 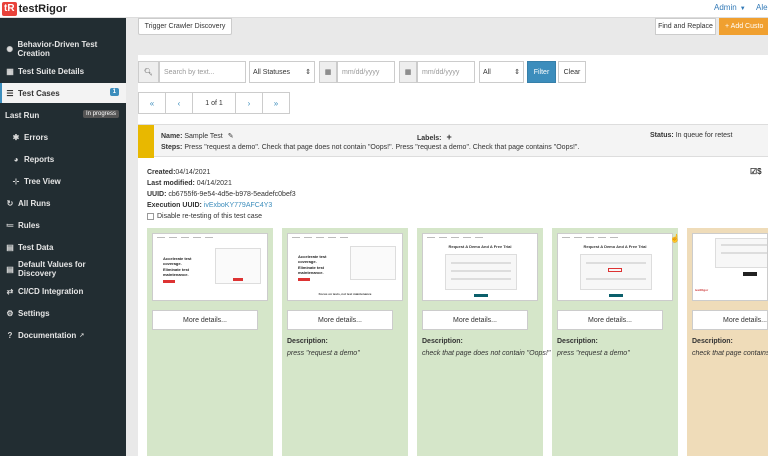 I want to click on sidebar-item-label: Test Data, so click(x=36, y=247).